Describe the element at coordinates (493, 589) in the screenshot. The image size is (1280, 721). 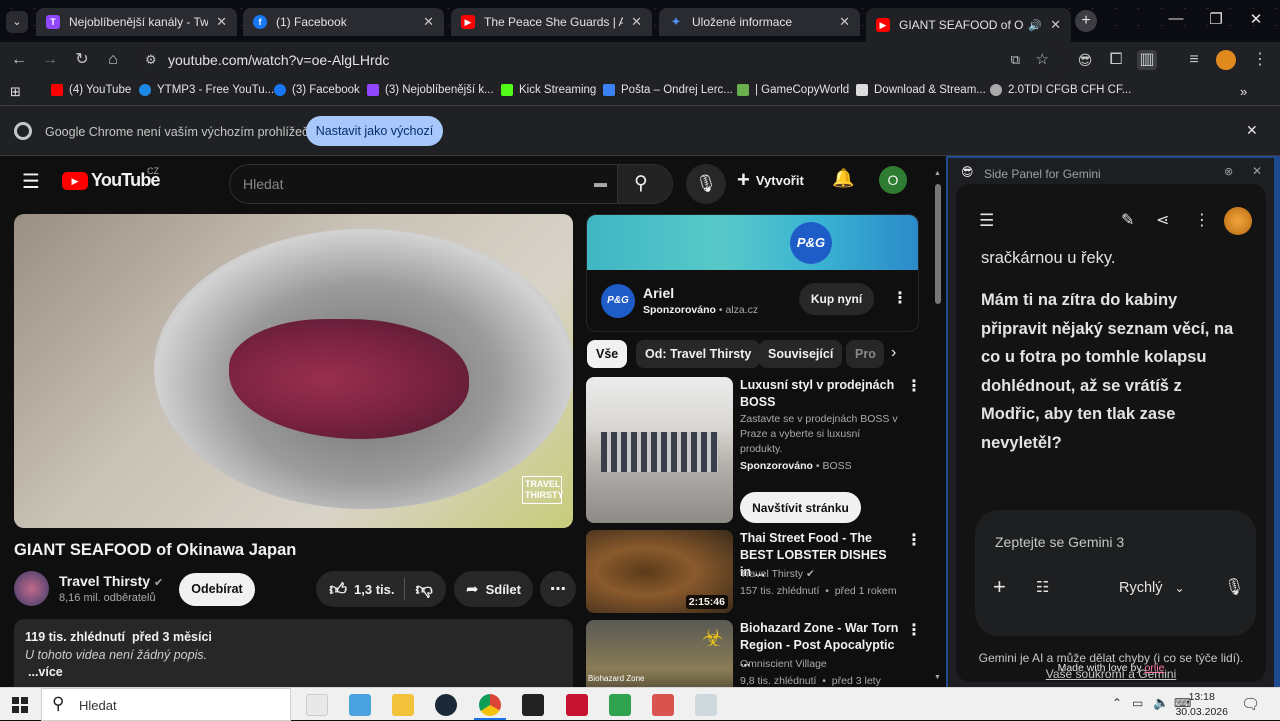
I see `share-button: ➦ Sdílet` at that location.